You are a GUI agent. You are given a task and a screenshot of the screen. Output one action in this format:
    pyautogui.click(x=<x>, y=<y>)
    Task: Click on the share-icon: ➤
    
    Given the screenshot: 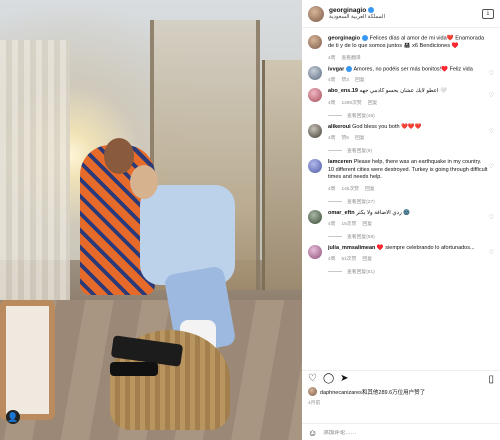 What is the action you would take?
    pyautogui.click(x=344, y=379)
    